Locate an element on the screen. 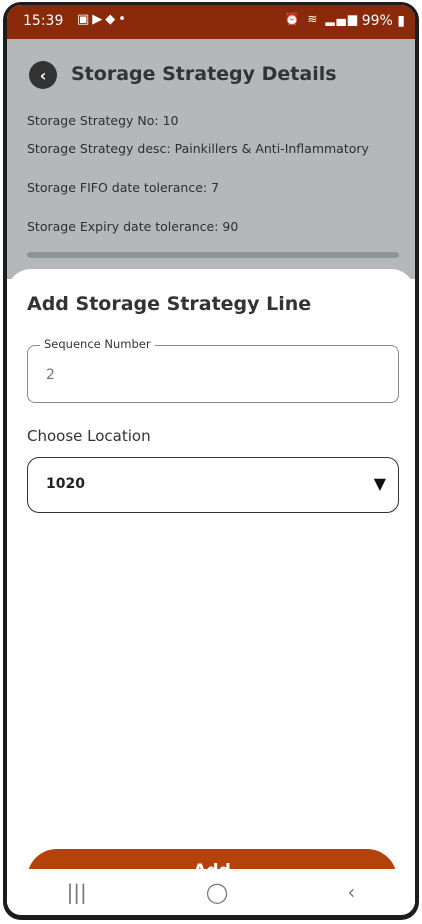  sheet-title: Add Storage Strategy Line is located at coordinates (169, 304).